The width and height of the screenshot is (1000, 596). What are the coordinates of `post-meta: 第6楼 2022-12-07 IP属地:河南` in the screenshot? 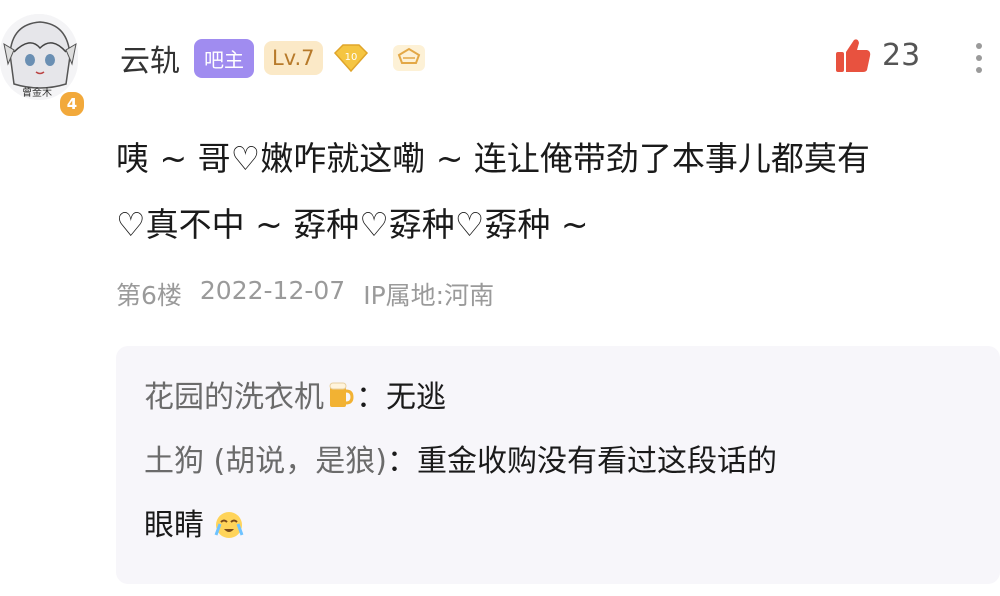 It's located at (314, 294).